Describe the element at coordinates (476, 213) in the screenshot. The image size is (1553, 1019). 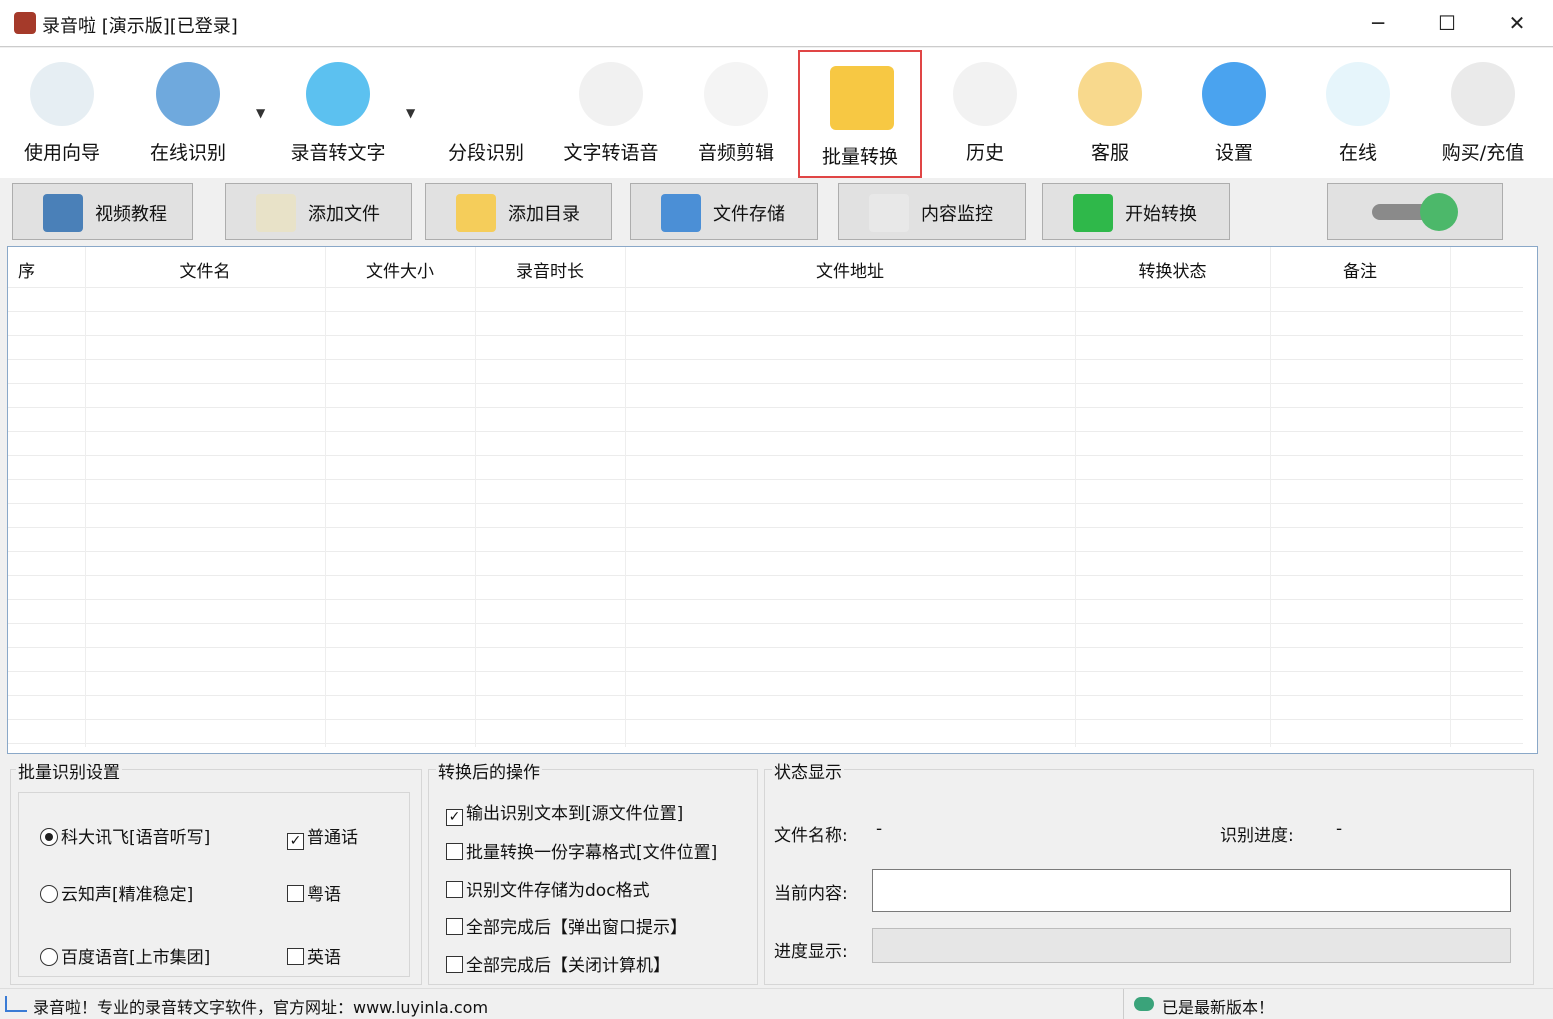
I see `folder-icon` at that location.